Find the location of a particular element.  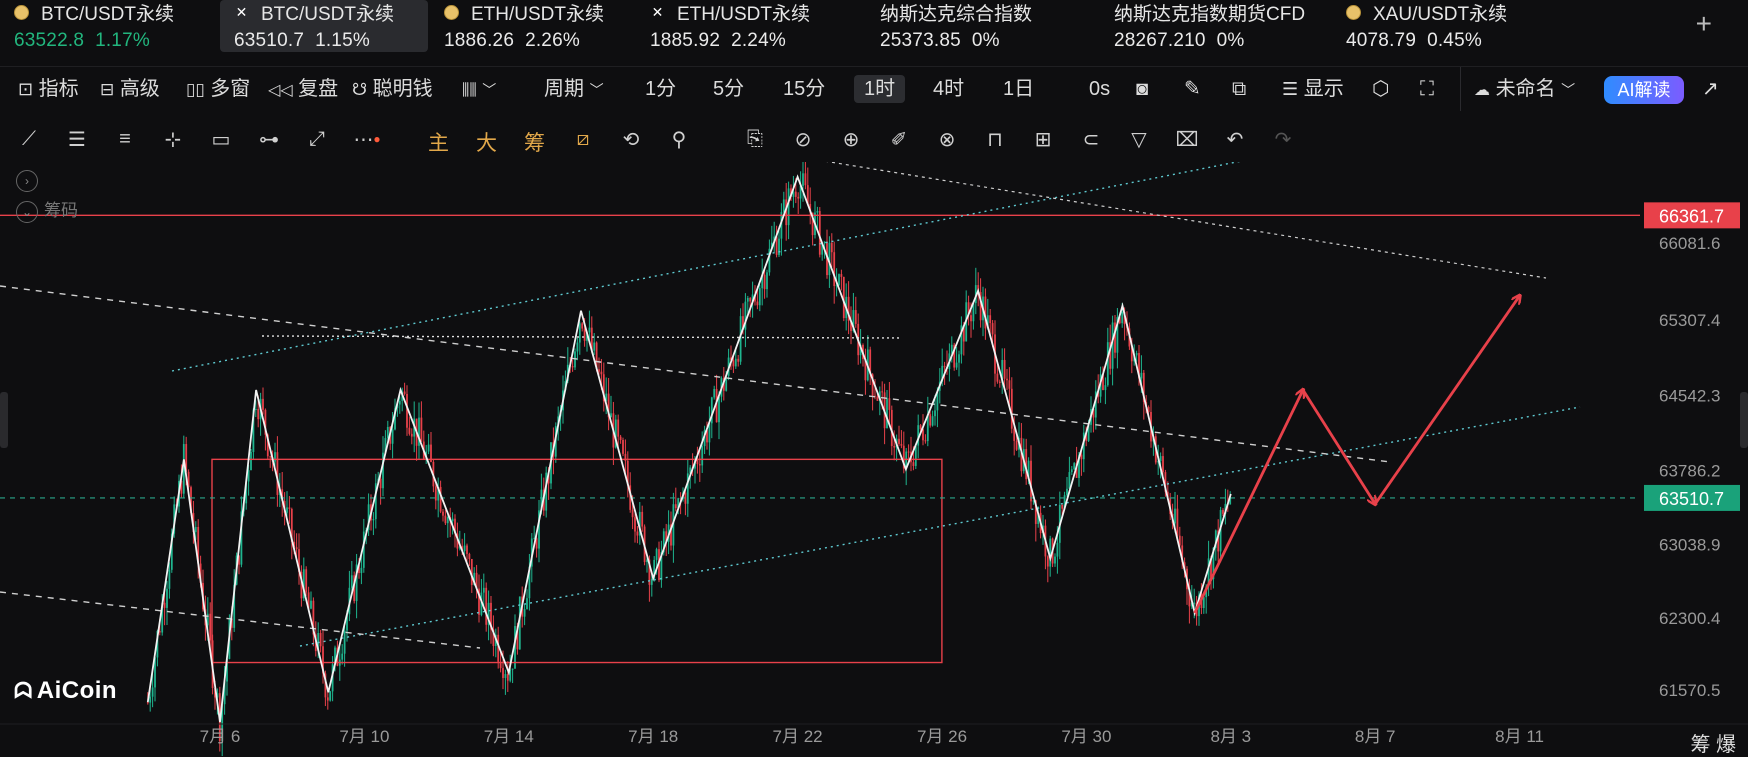

bottom-right-labels: 筹 爆 is located at coordinates (1713, 742).